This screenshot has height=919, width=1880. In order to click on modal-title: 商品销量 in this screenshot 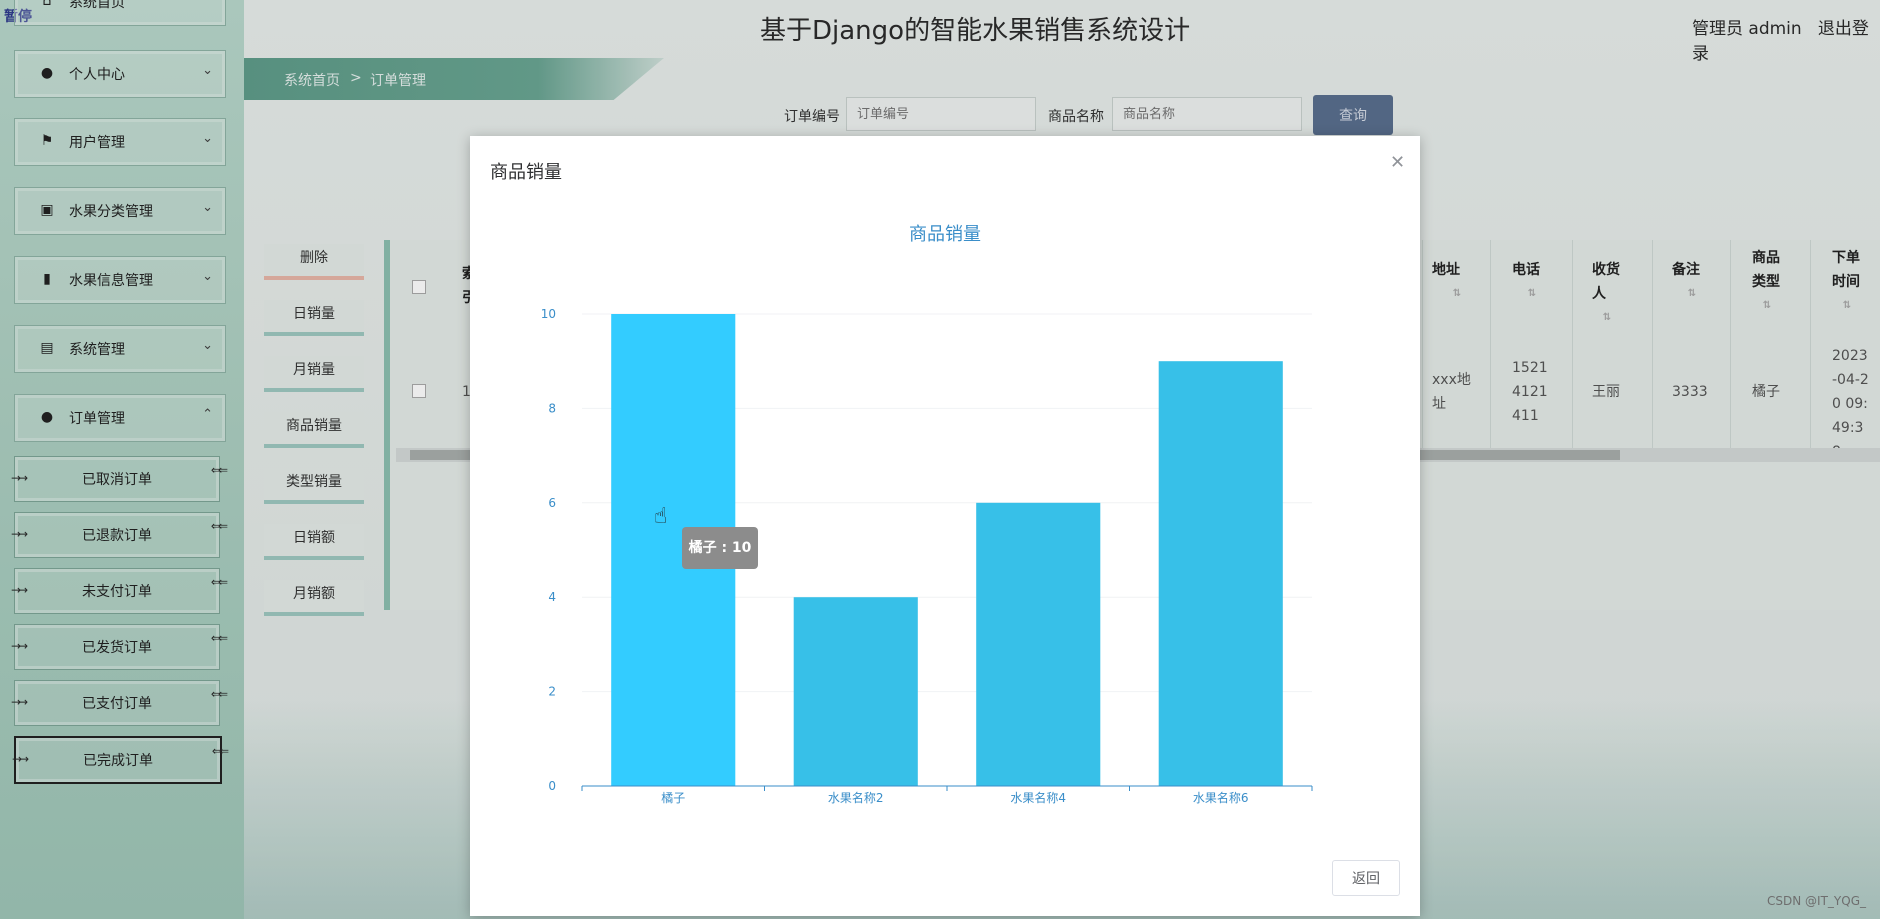, I will do `click(526, 172)`.